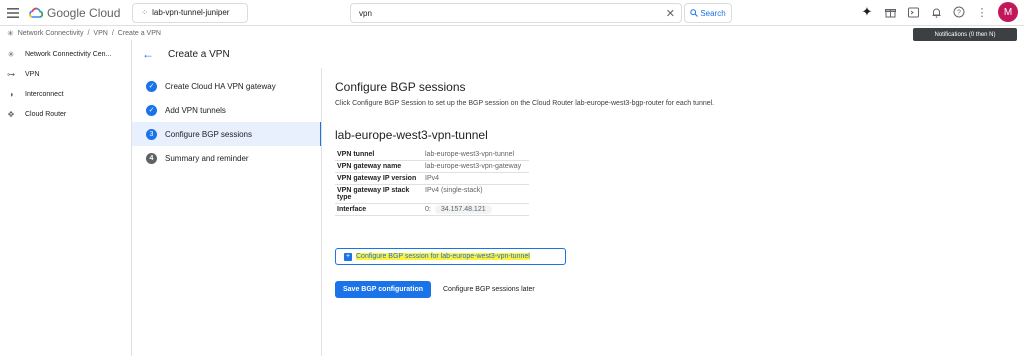  I want to click on help-icon: ?, so click(959, 12).